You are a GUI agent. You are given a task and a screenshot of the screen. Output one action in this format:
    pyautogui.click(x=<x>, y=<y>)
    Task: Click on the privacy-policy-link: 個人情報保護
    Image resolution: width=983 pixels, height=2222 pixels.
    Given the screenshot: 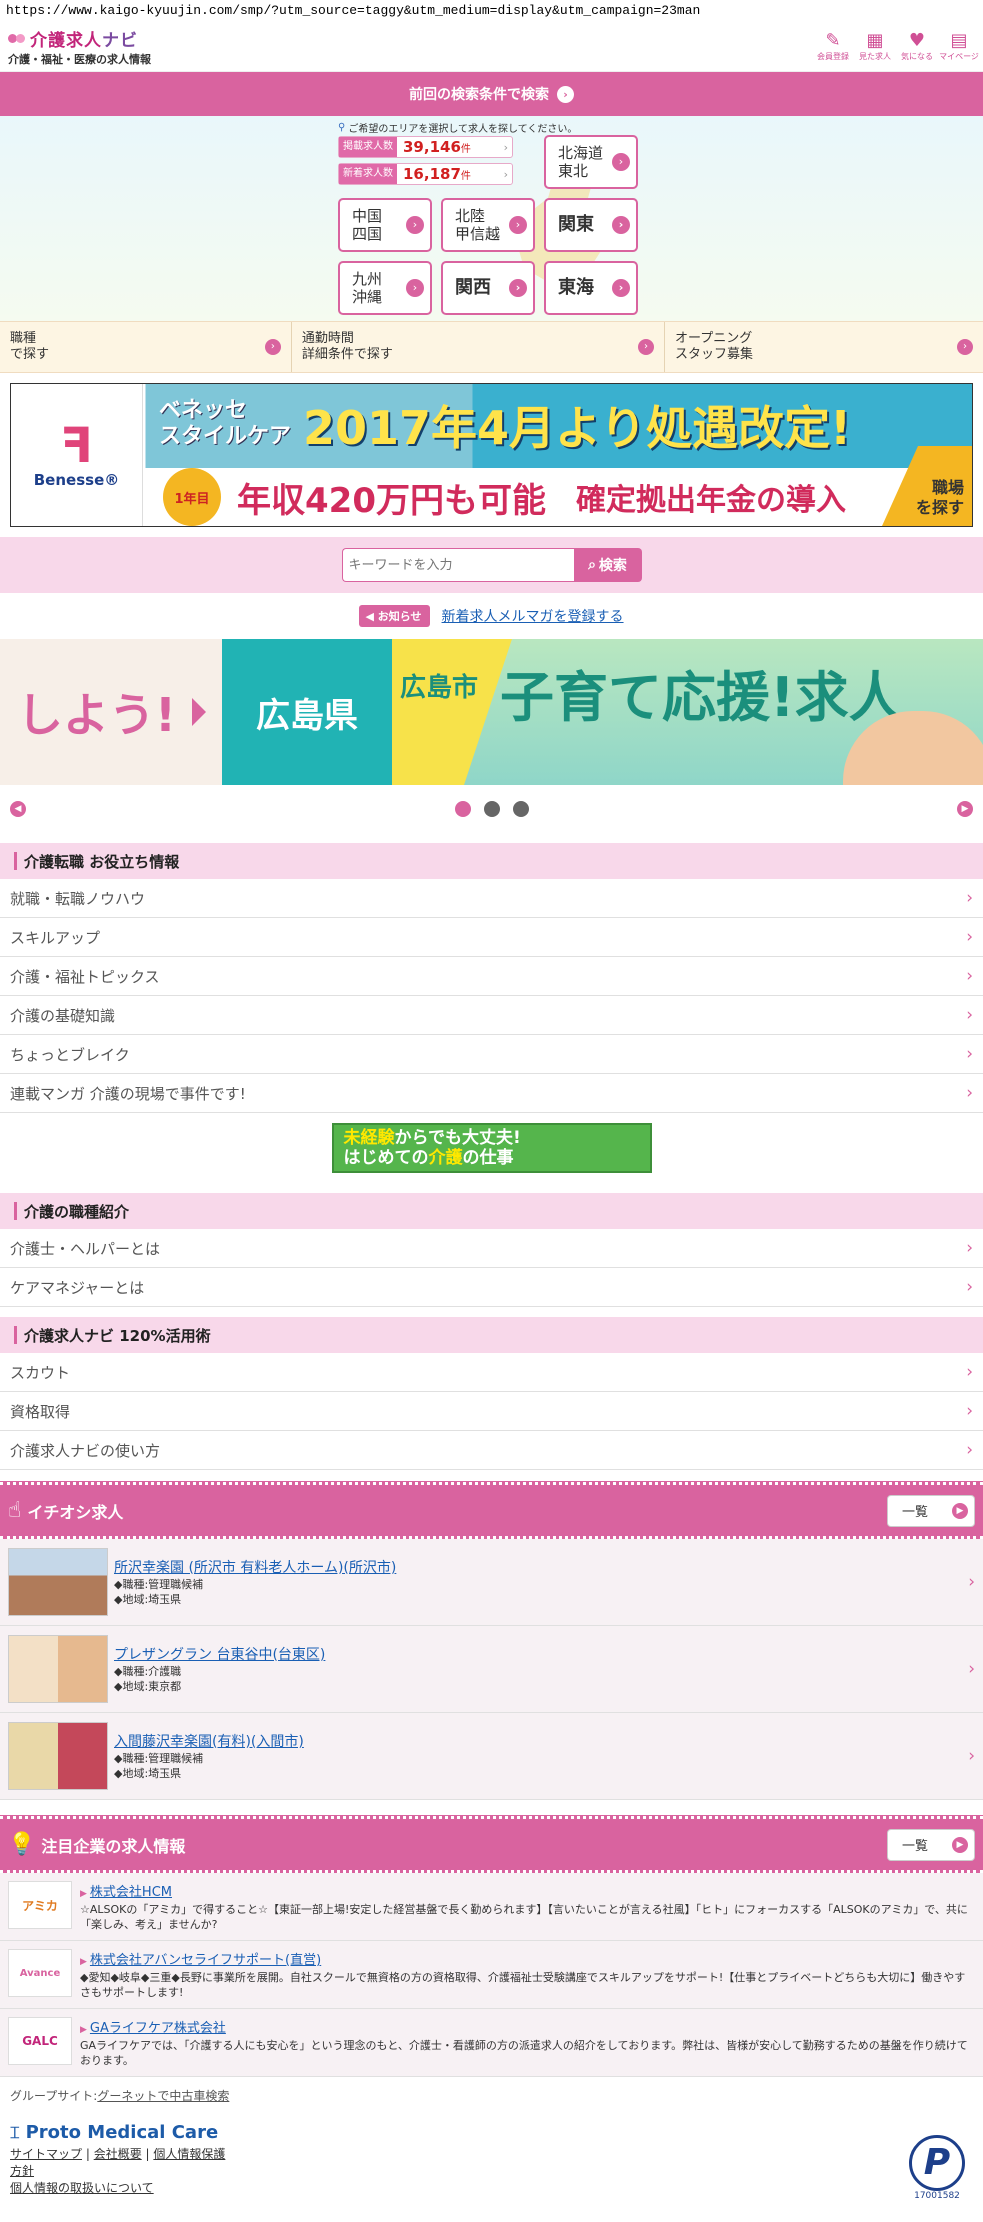 What is the action you would take?
    pyautogui.click(x=189, y=2154)
    